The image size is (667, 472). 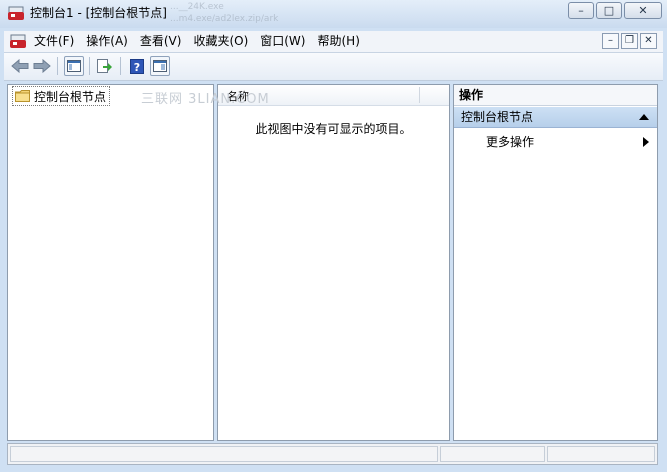 I want to click on window-title: 控制台1 - [控制台根节点], so click(x=98, y=13).